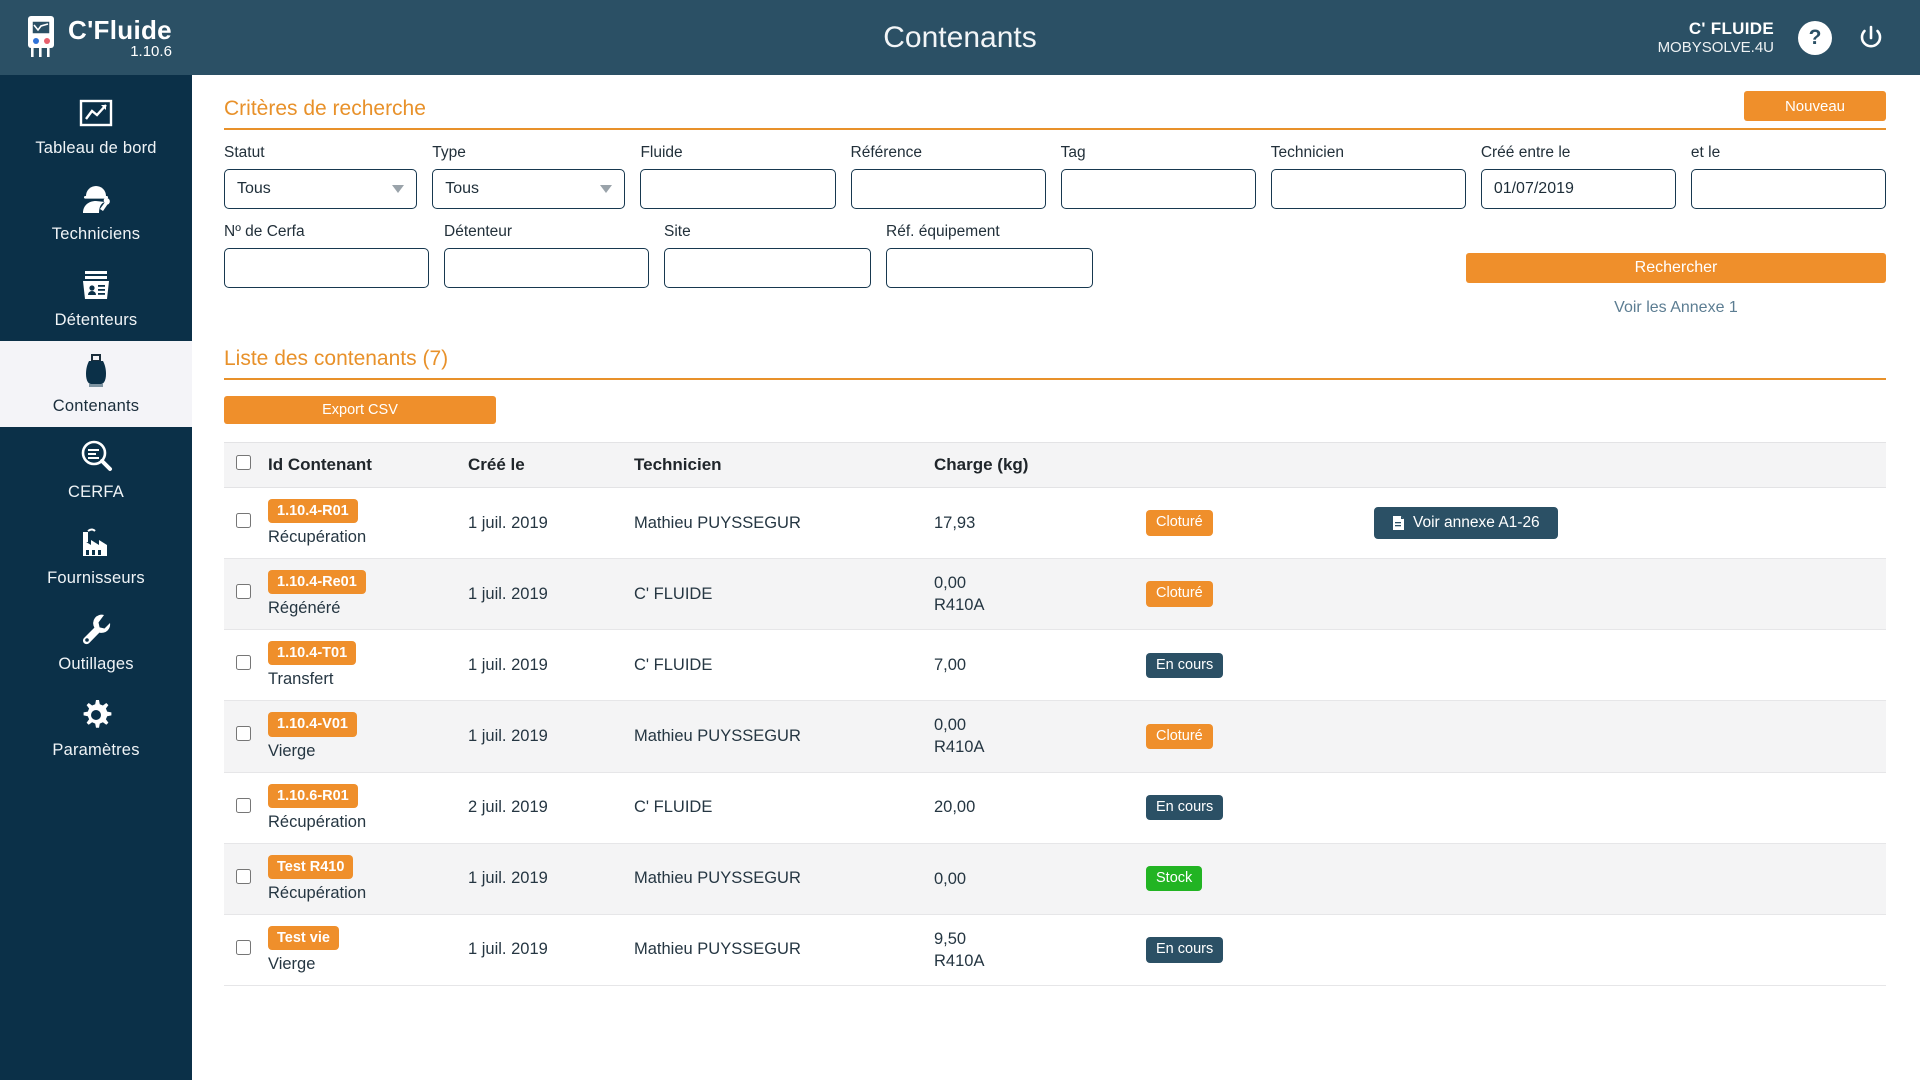 This screenshot has width=1920, height=1080. Describe the element at coordinates (96, 148) in the screenshot. I see `sidebar-item-label: Tableau de bord` at that location.